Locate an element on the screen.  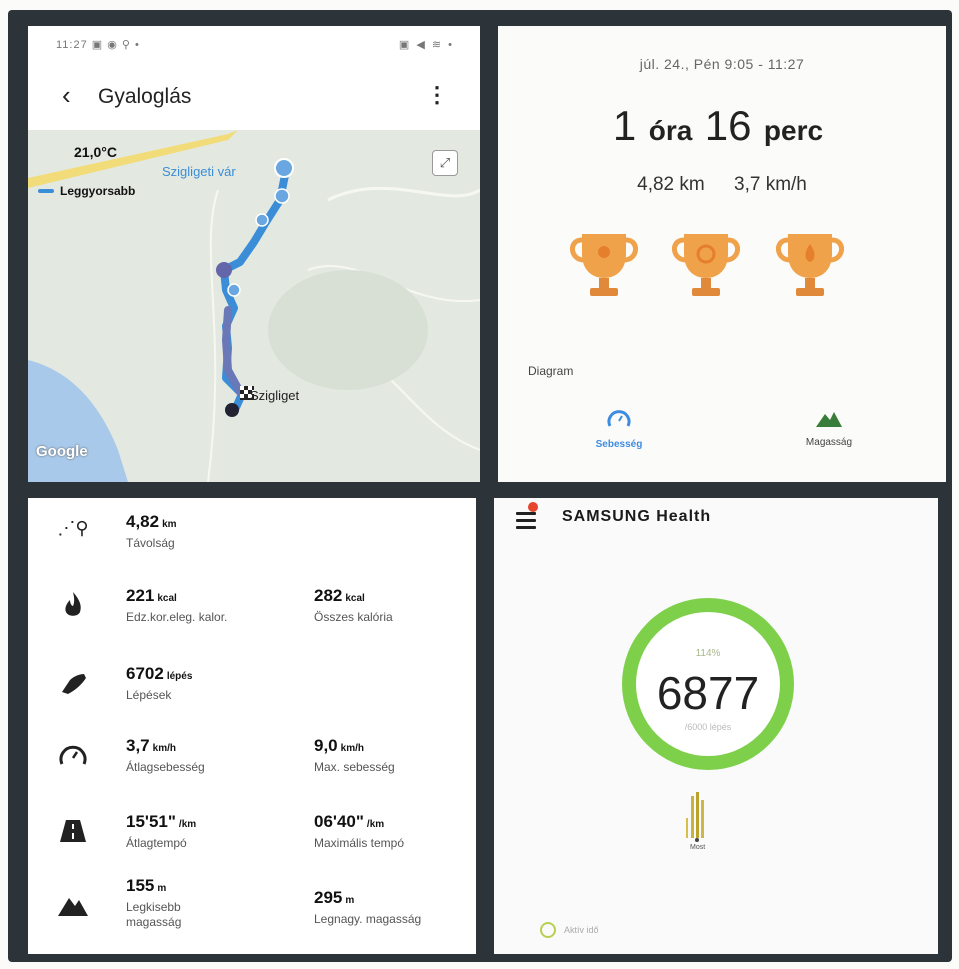
min-alt-value: 155 is located at coordinates (140, 885).